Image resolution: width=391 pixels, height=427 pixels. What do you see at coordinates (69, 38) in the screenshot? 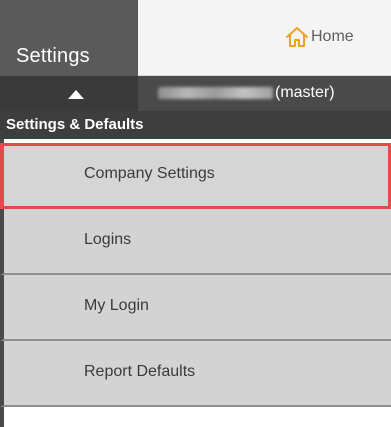
I see `tab-settings: Settings` at bounding box center [69, 38].